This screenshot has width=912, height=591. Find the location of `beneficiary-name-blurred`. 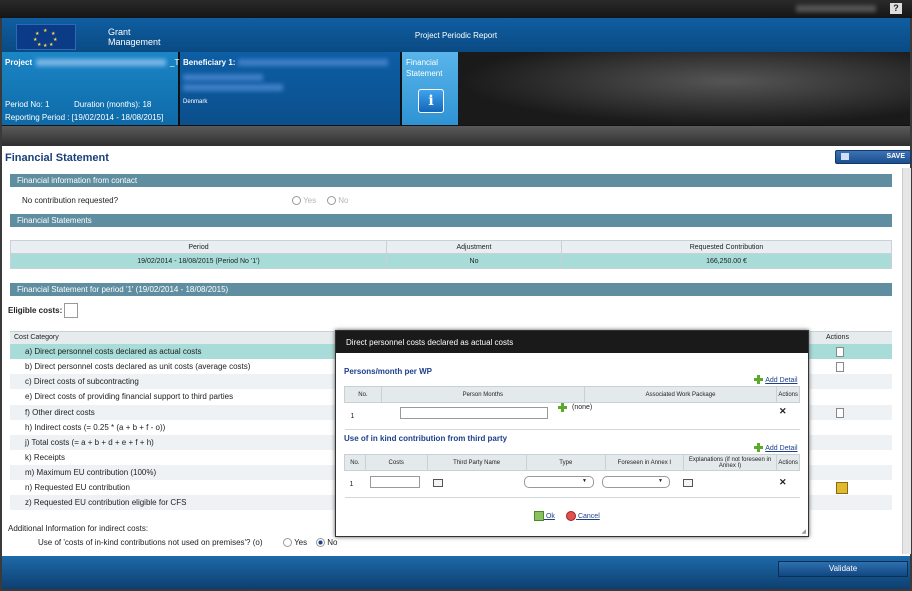

beneficiary-name-blurred is located at coordinates (313, 62).